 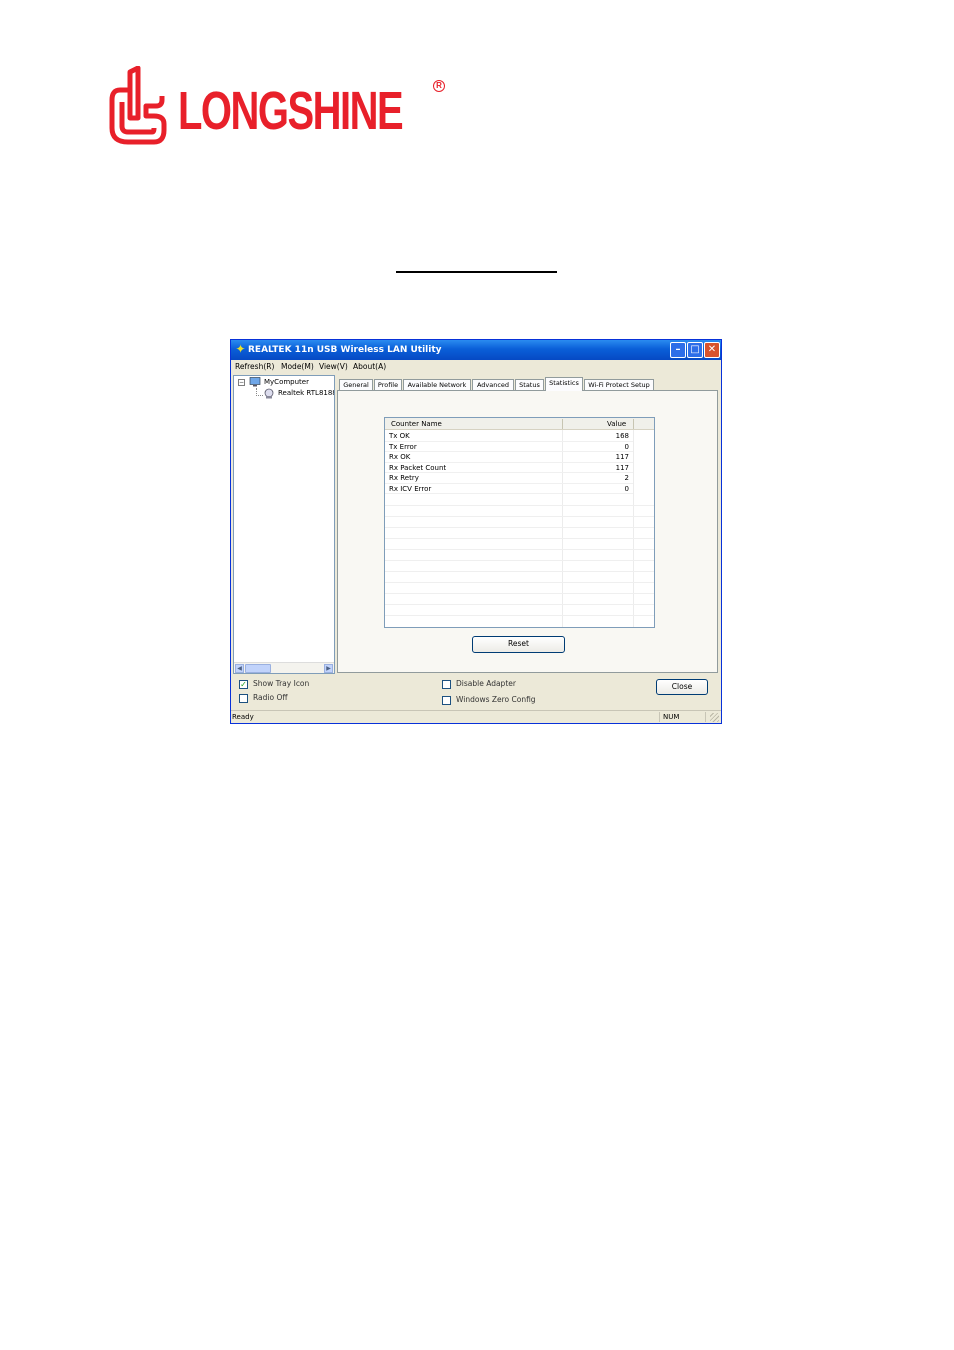 What do you see at coordinates (476, 716) in the screenshot?
I see `status-bar: Ready NUM` at bounding box center [476, 716].